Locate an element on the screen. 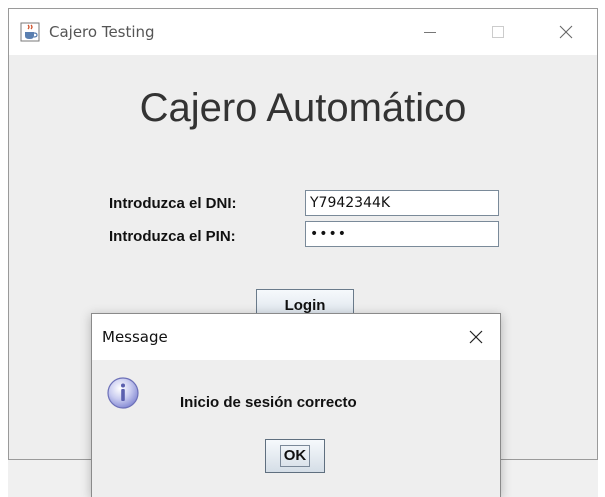 The image size is (605, 497). close-button is located at coordinates (566, 32).